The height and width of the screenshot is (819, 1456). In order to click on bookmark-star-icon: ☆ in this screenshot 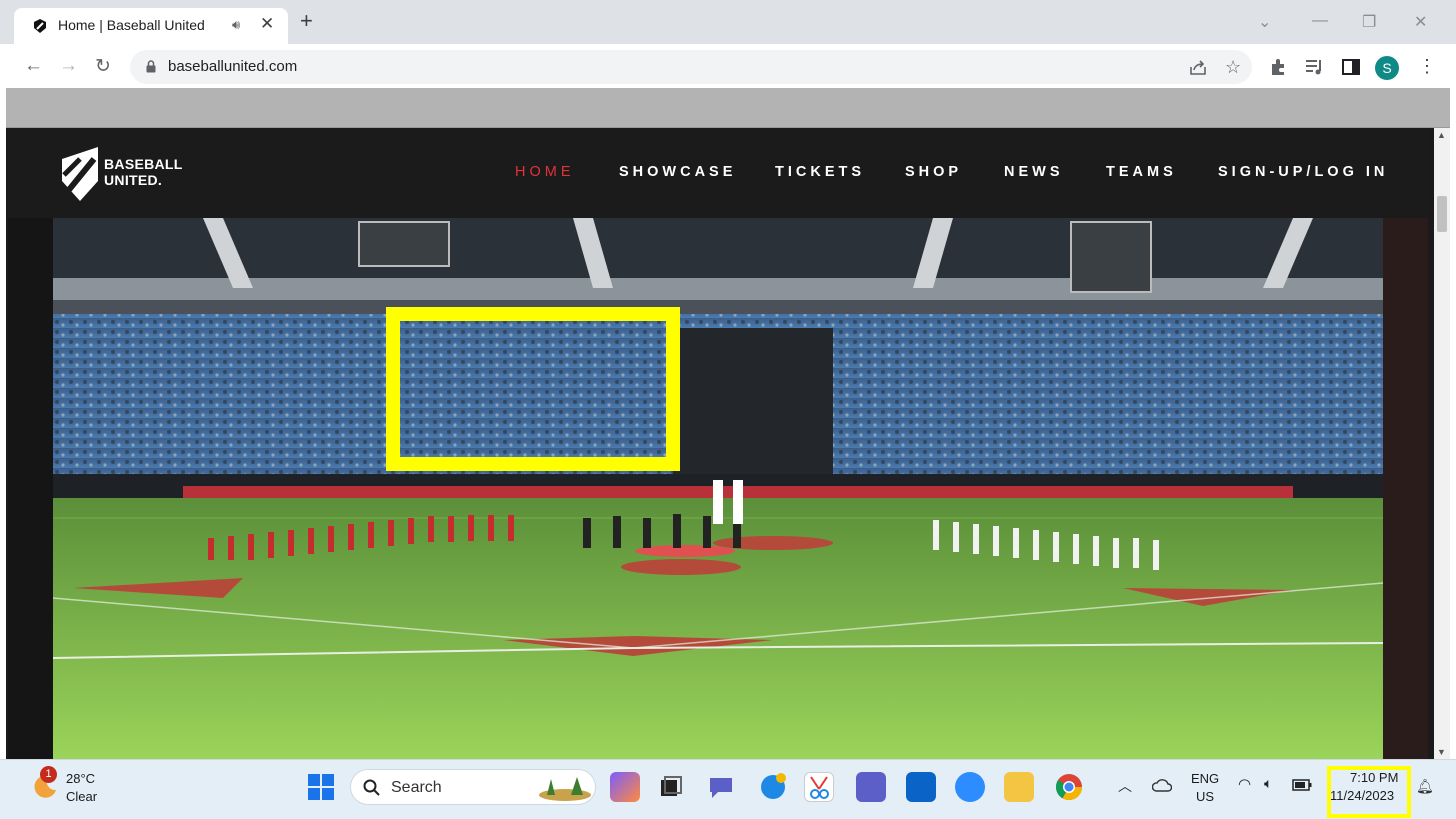, I will do `click(1233, 67)`.